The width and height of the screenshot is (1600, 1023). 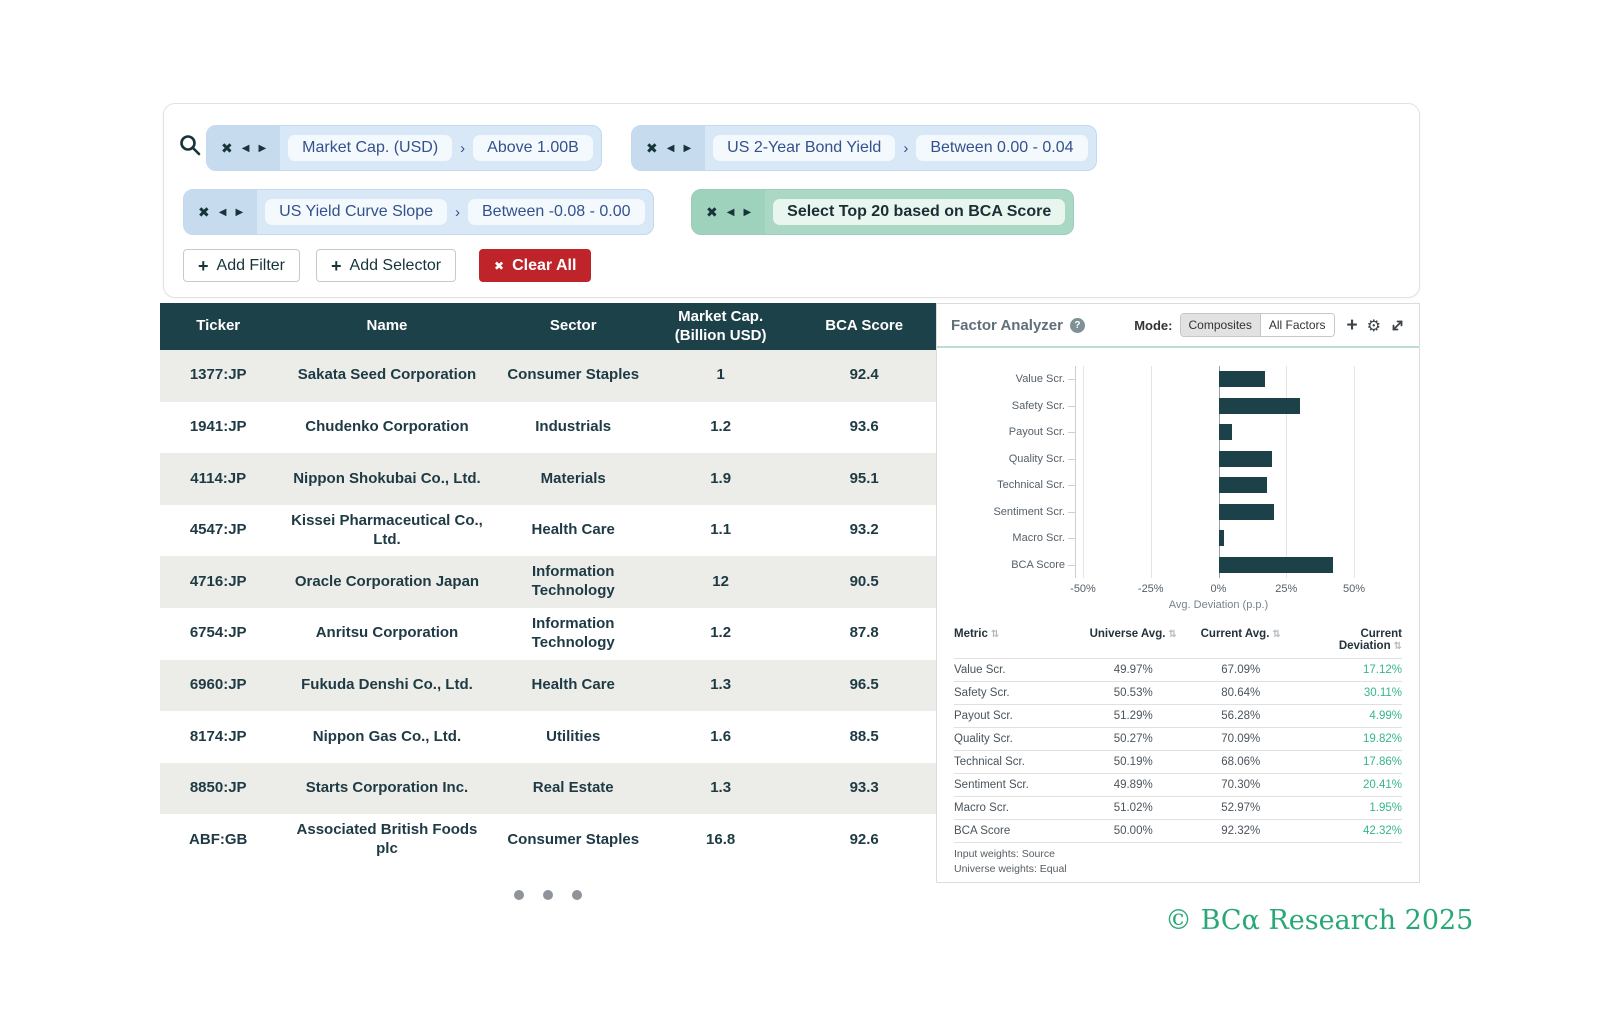 I want to click on metrics-row: Value Scr. 49.97% 67.09% 17.12%, so click(x=1178, y=669).